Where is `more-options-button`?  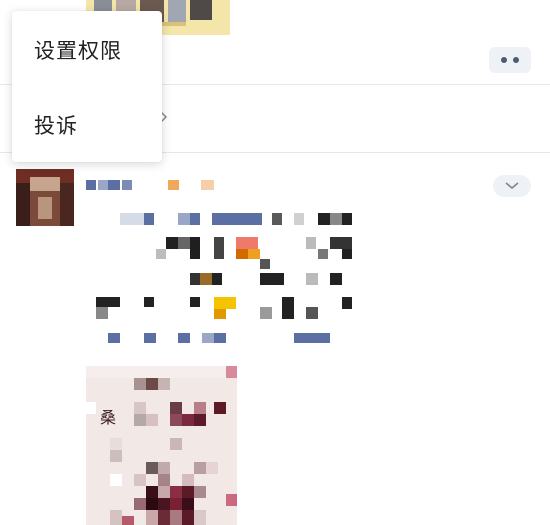 more-options-button is located at coordinates (510, 60).